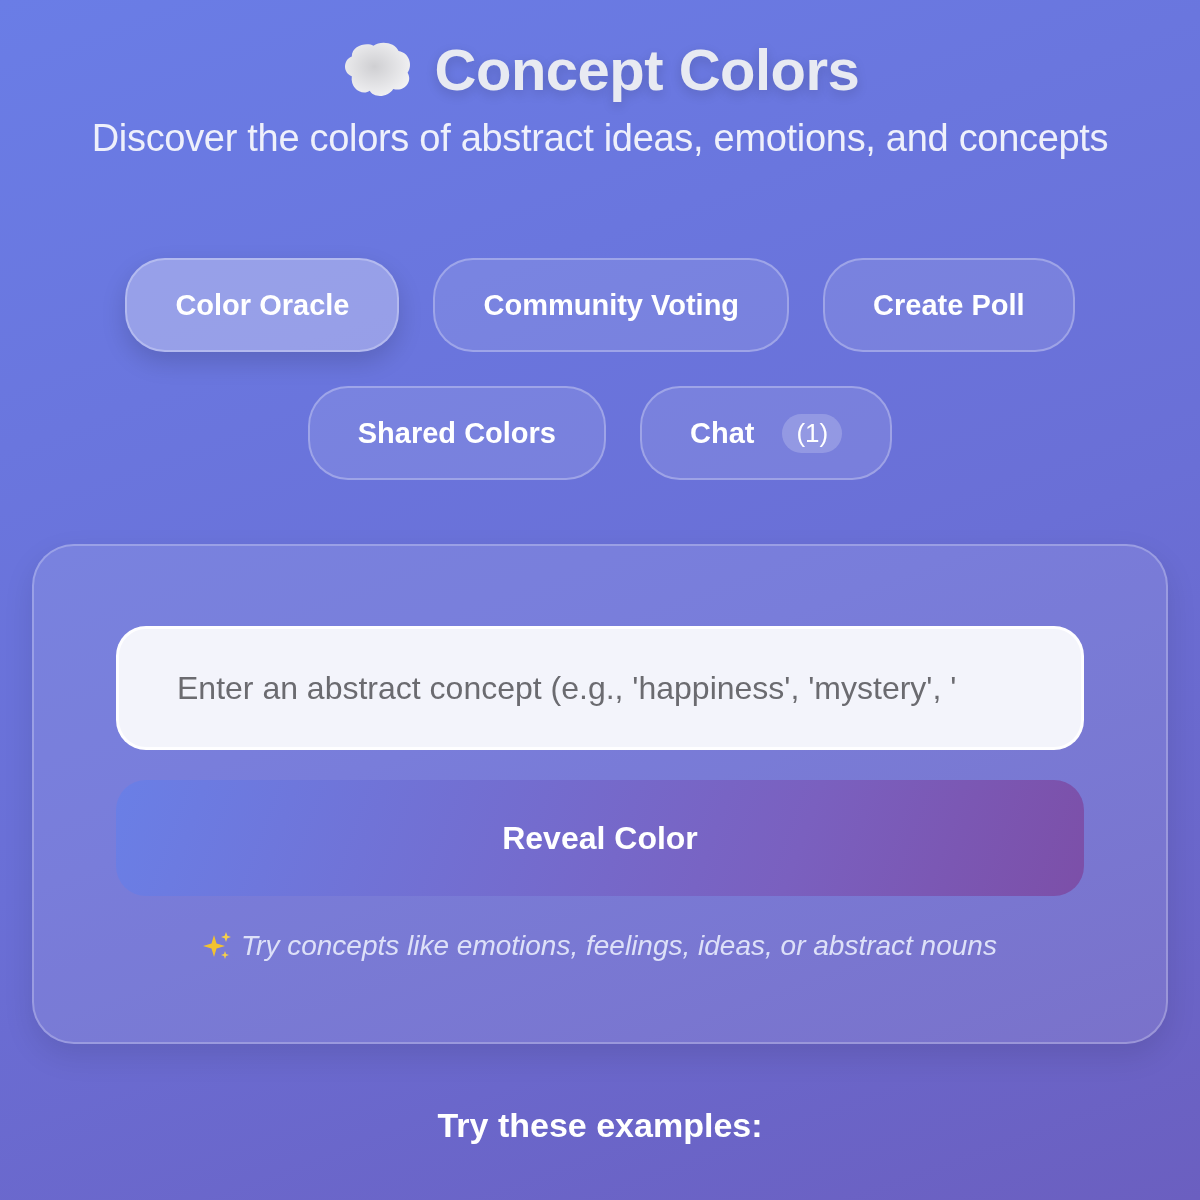 The image size is (1200, 1200). What do you see at coordinates (647, 69) in the screenshot?
I see `app-title: Concept Colors` at bounding box center [647, 69].